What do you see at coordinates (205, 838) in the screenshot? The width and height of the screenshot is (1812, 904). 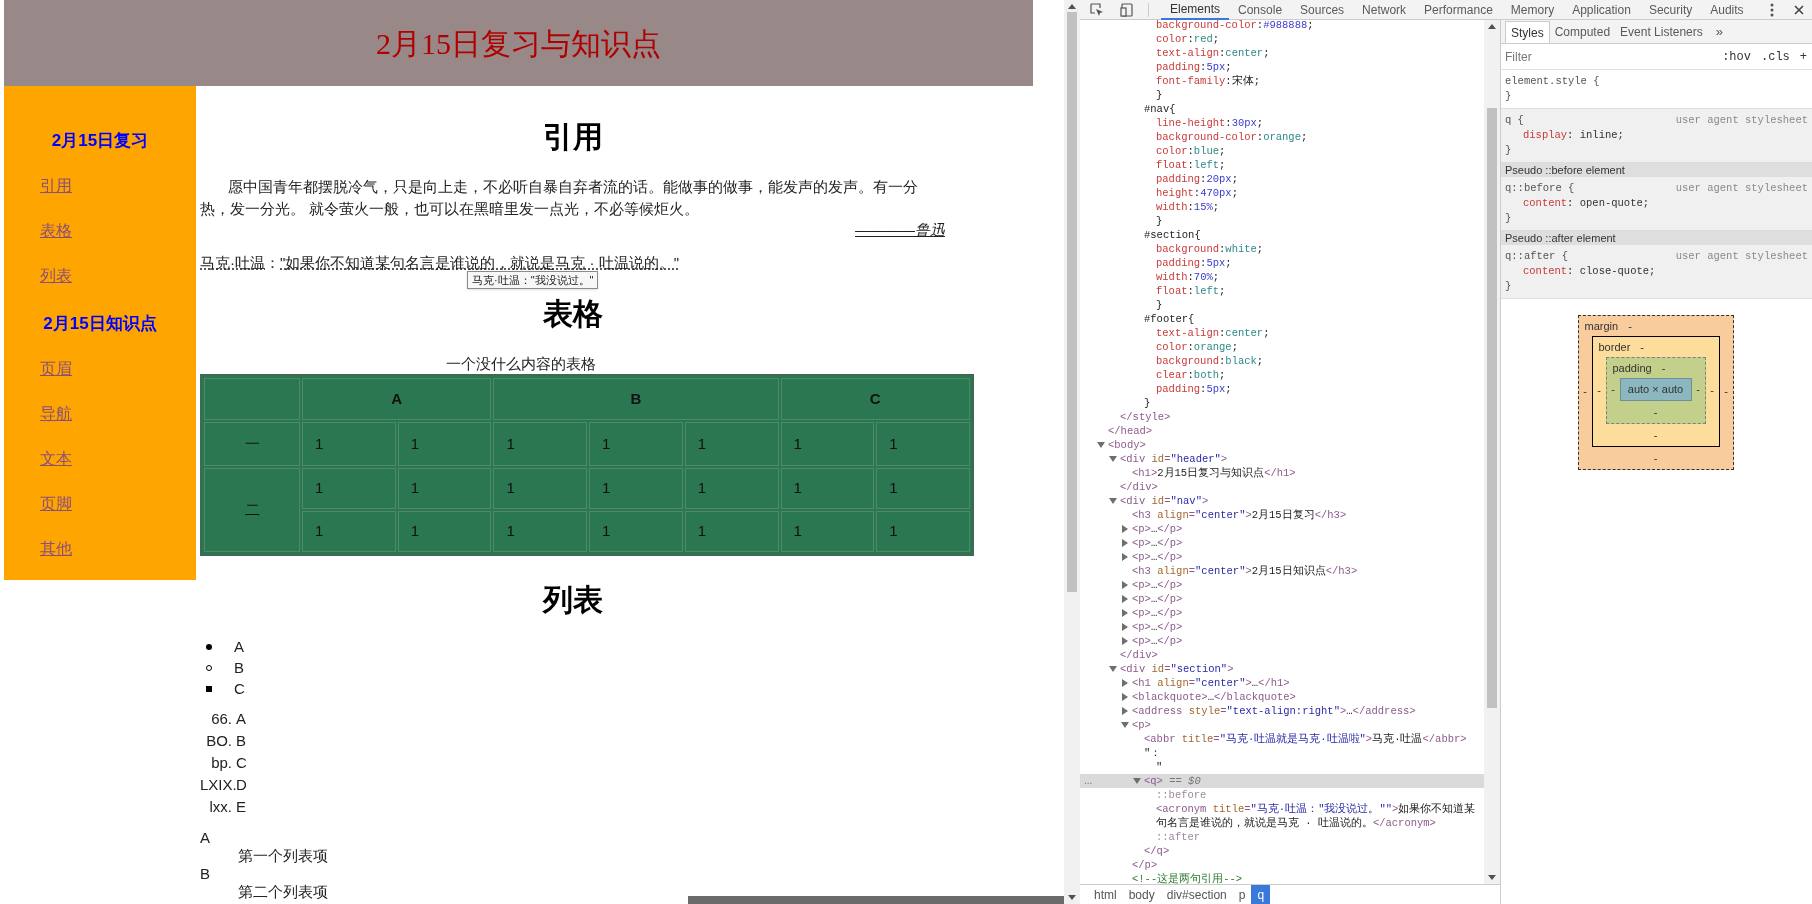 I see `definition-term: A` at bounding box center [205, 838].